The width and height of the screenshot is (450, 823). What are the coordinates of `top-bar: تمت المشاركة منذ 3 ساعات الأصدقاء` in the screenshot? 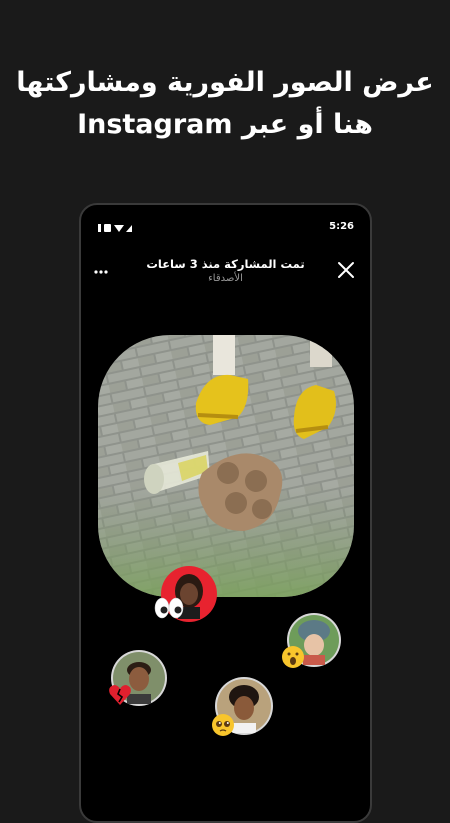 It's located at (225, 271).